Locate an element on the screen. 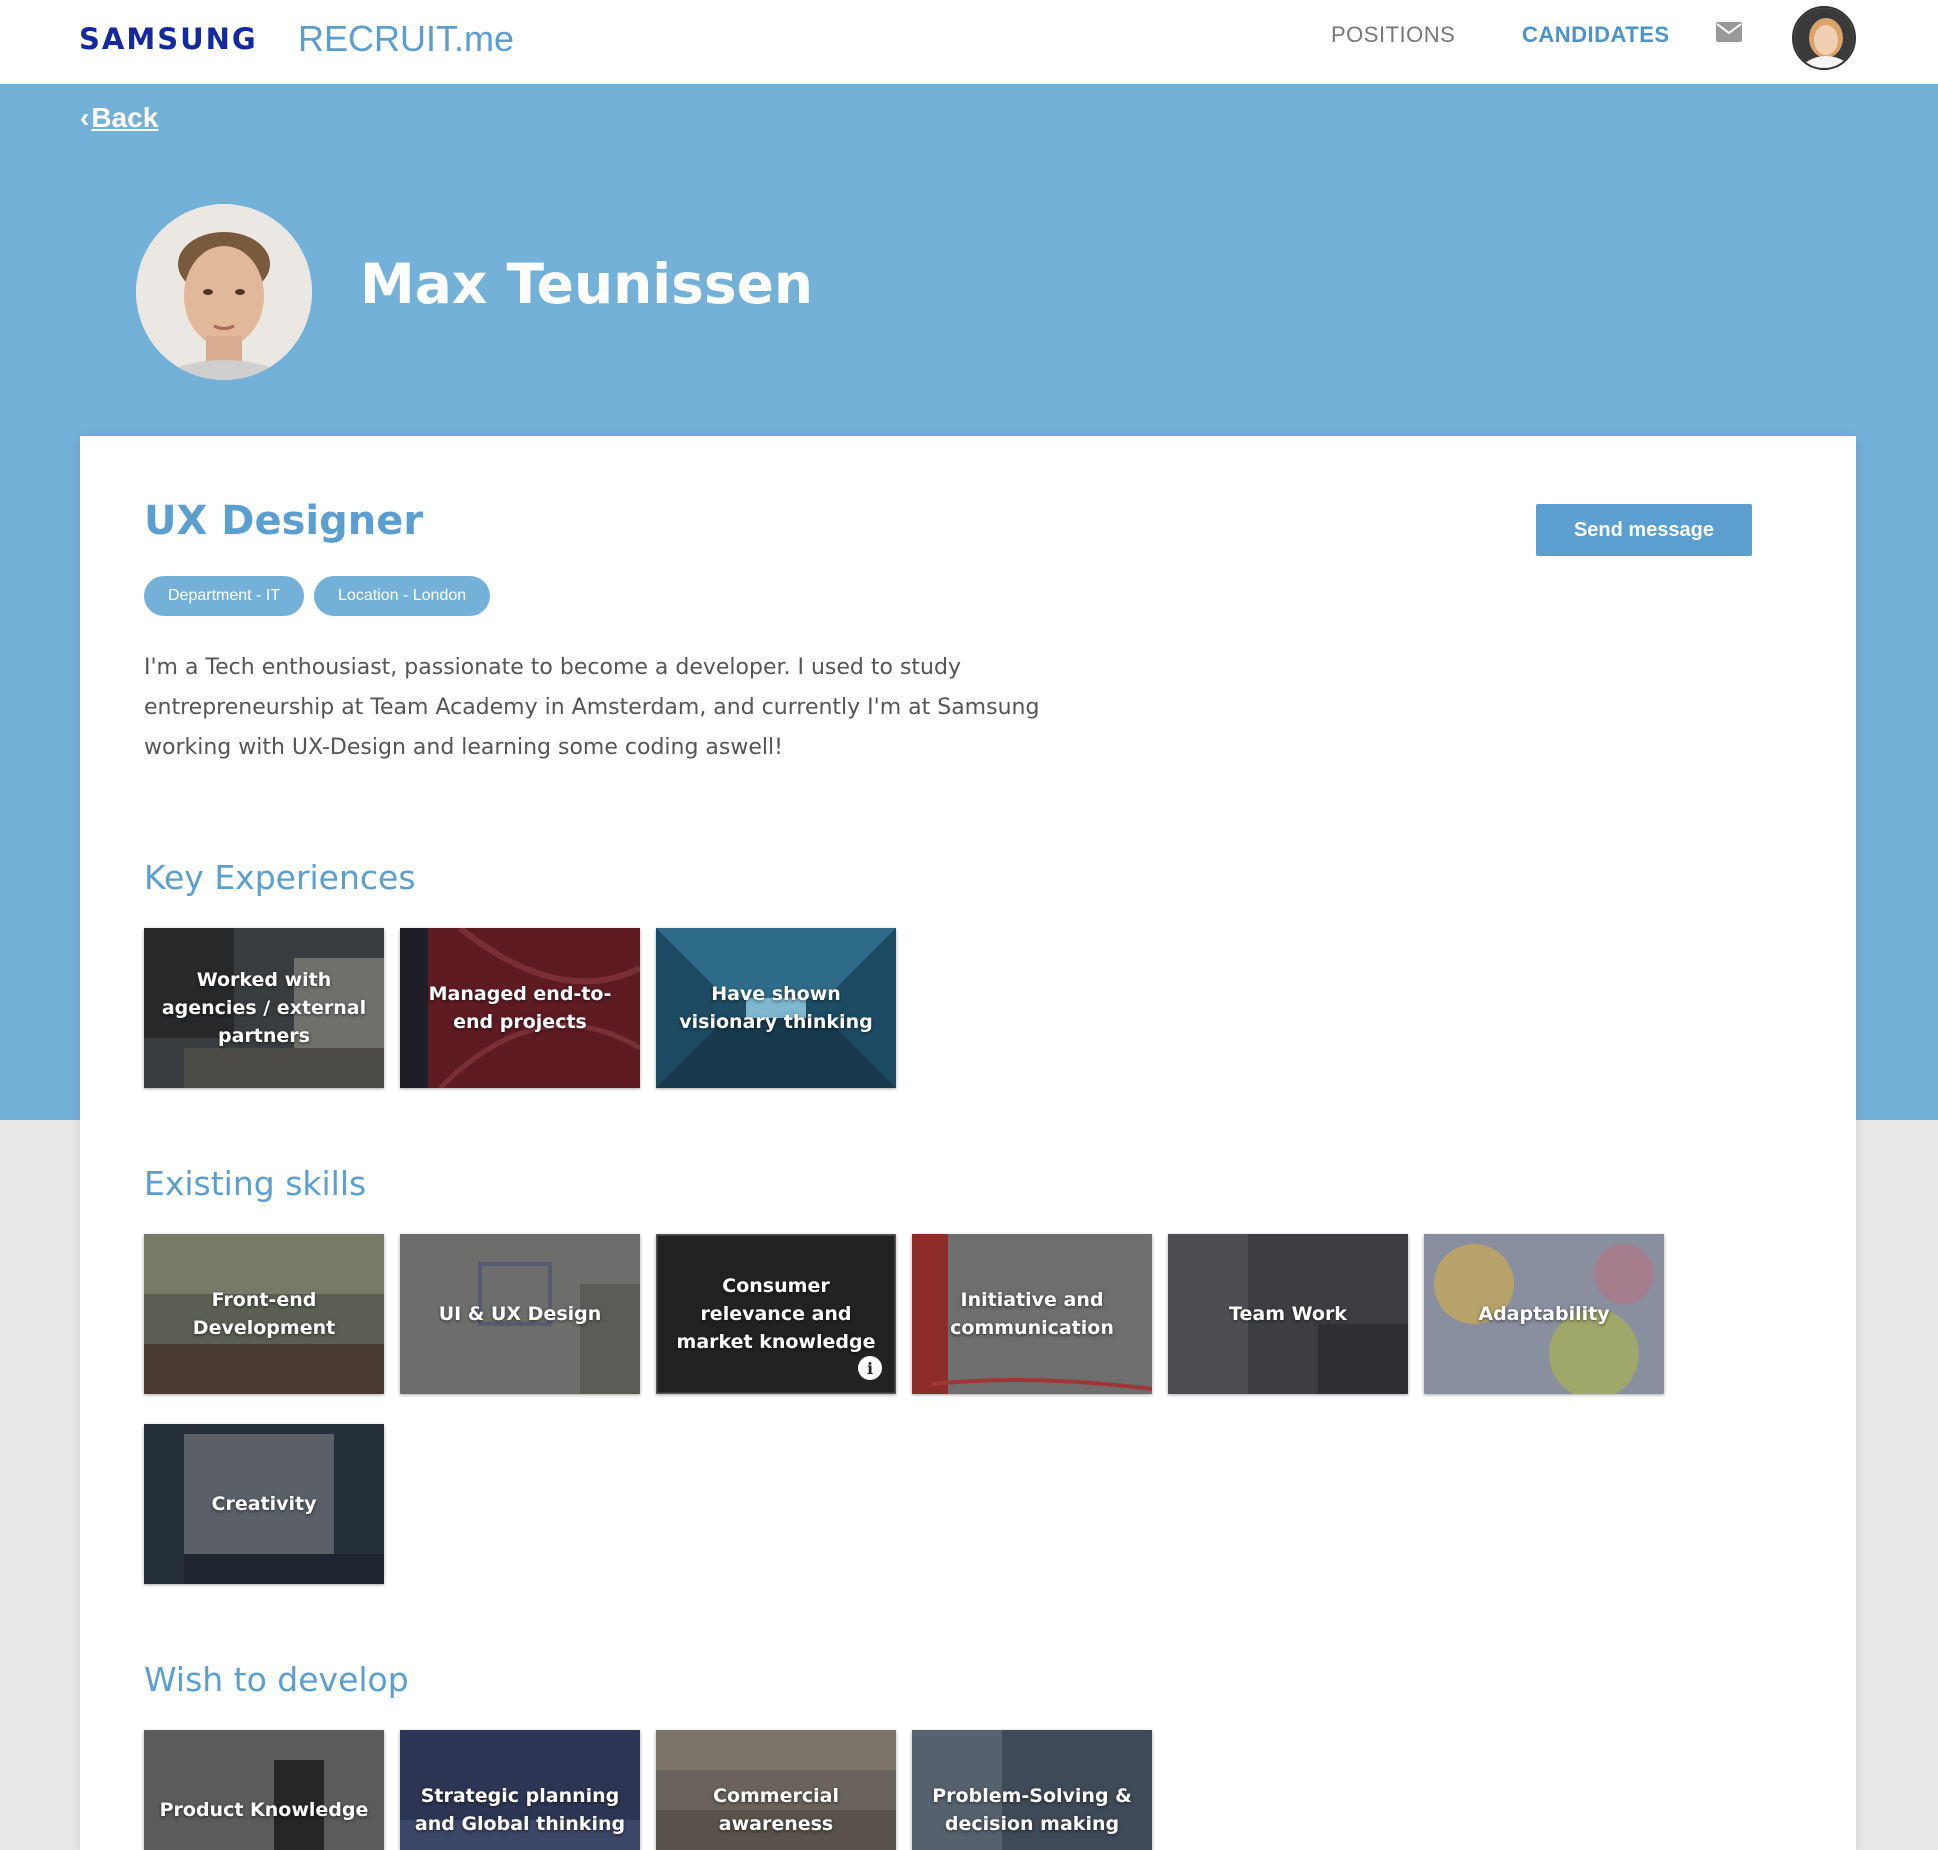  development-tile: Commercial awareness is located at coordinates (776, 1790).